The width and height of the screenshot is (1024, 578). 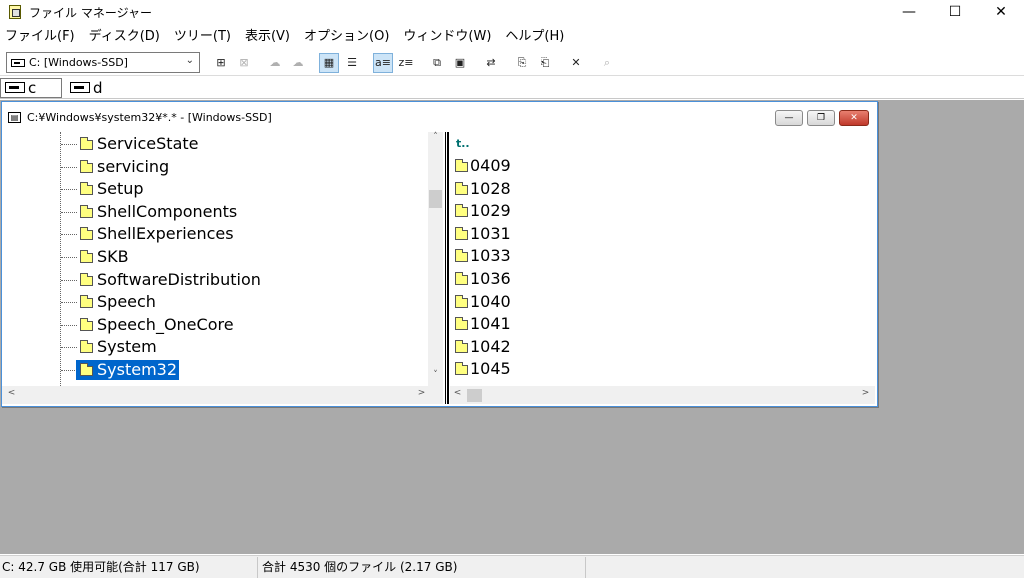 I want to click on sort-by-name-icon: a≡, so click(x=383, y=62).